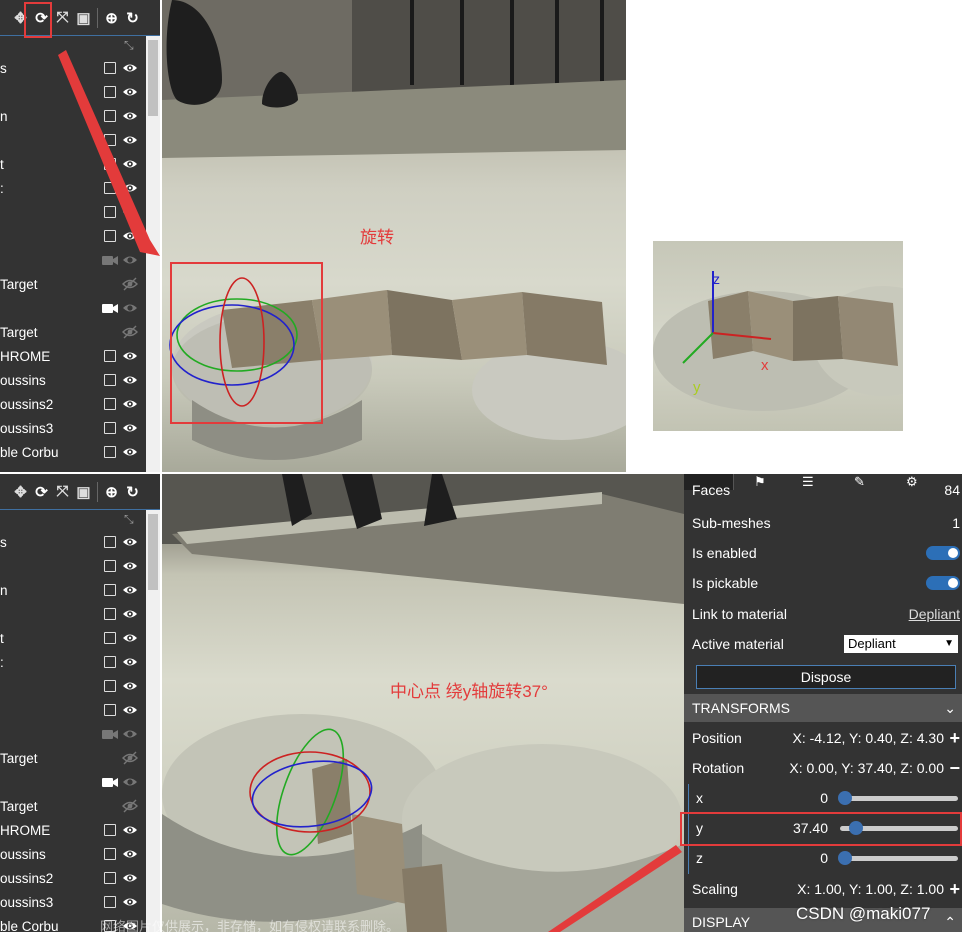 The width and height of the screenshot is (962, 932). What do you see at coordinates (845, 798) in the screenshot?
I see `rotation-x-thumb` at bounding box center [845, 798].